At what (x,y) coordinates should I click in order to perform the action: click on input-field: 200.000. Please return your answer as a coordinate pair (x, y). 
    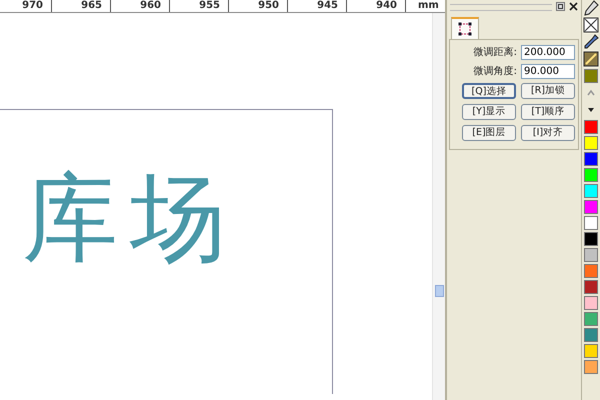
    Looking at the image, I should click on (548, 52).